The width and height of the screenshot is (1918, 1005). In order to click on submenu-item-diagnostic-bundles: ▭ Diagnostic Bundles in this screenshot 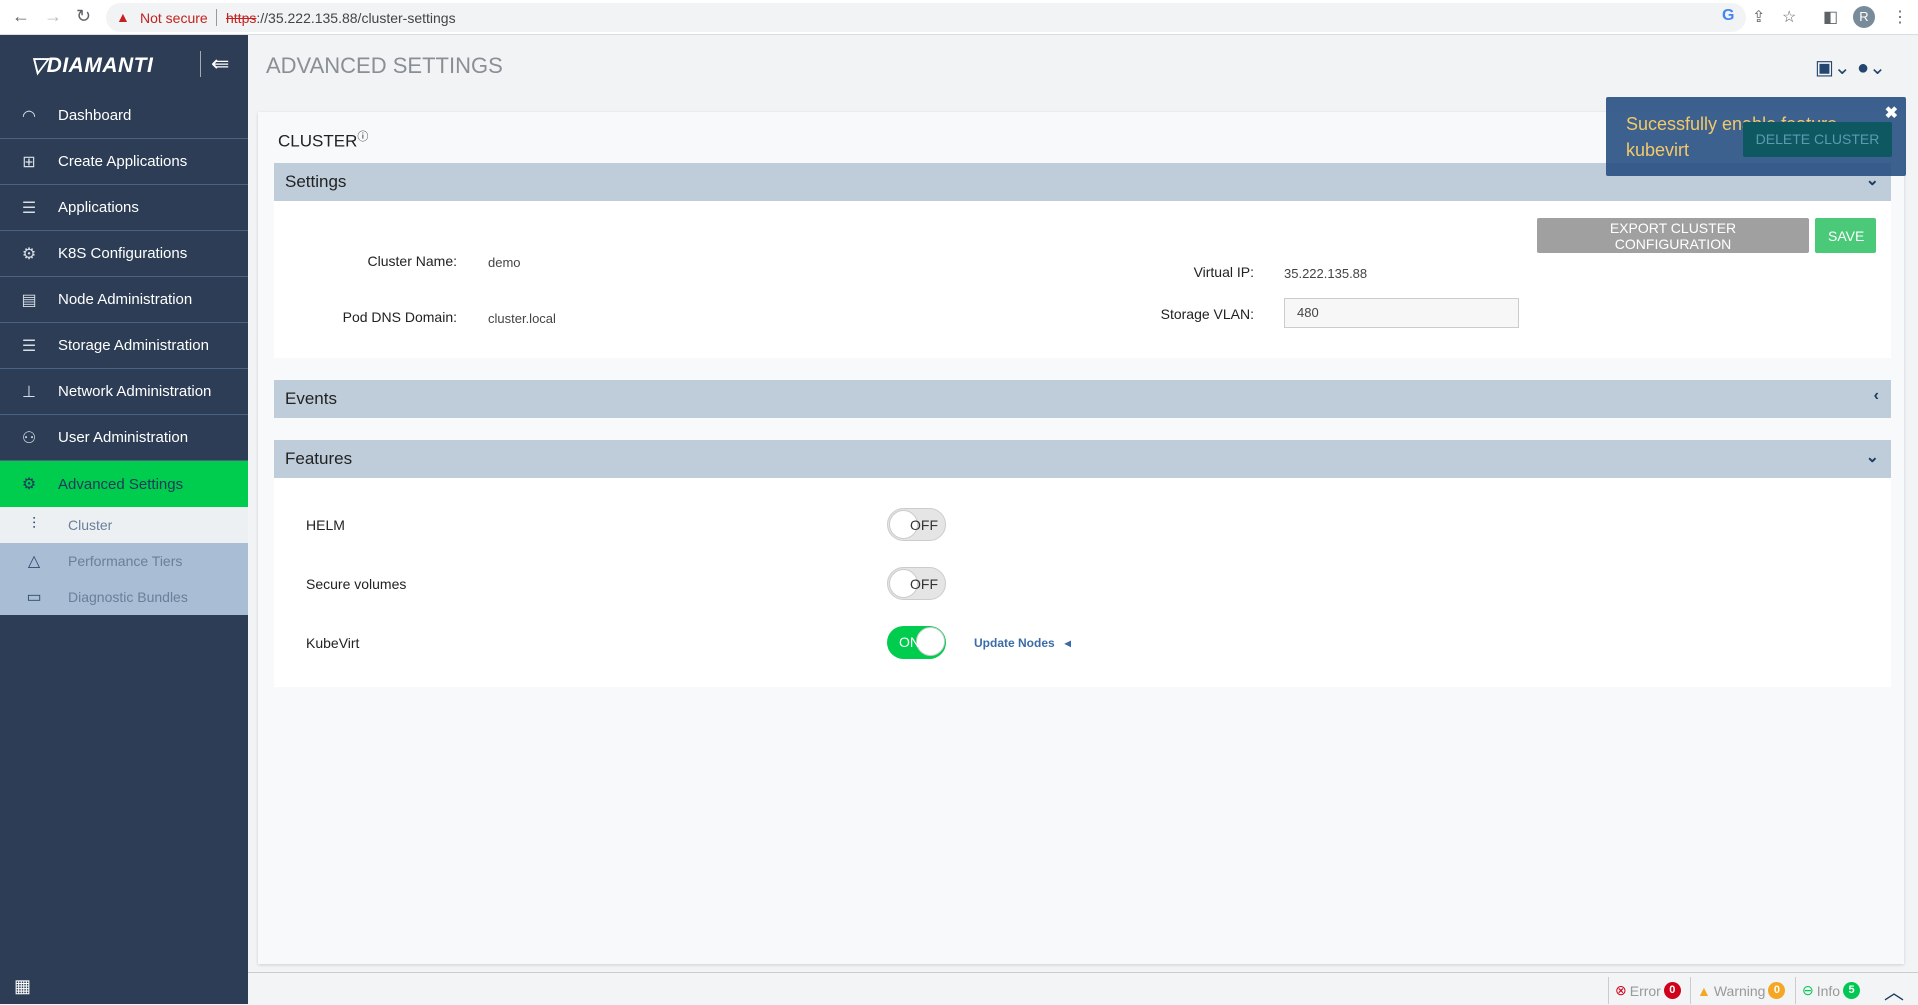, I will do `click(124, 597)`.